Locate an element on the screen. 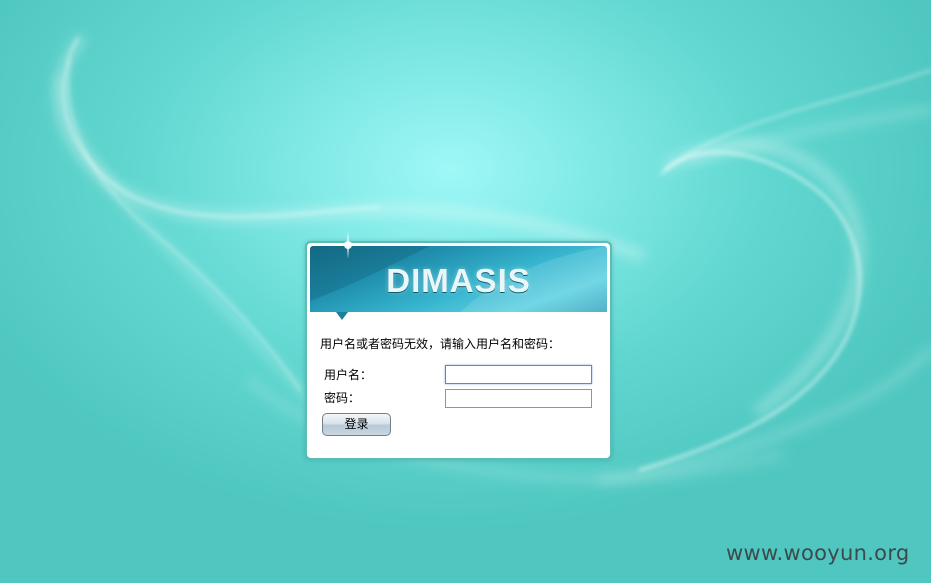 The width and height of the screenshot is (931, 583). username-label: 用户名： is located at coordinates (348, 375).